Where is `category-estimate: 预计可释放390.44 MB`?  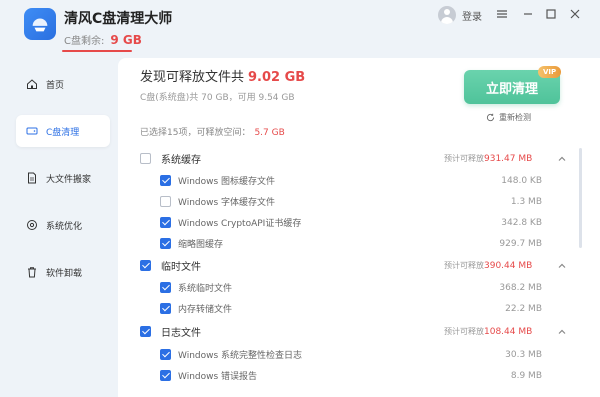 category-estimate: 预计可释放390.44 MB is located at coordinates (488, 265).